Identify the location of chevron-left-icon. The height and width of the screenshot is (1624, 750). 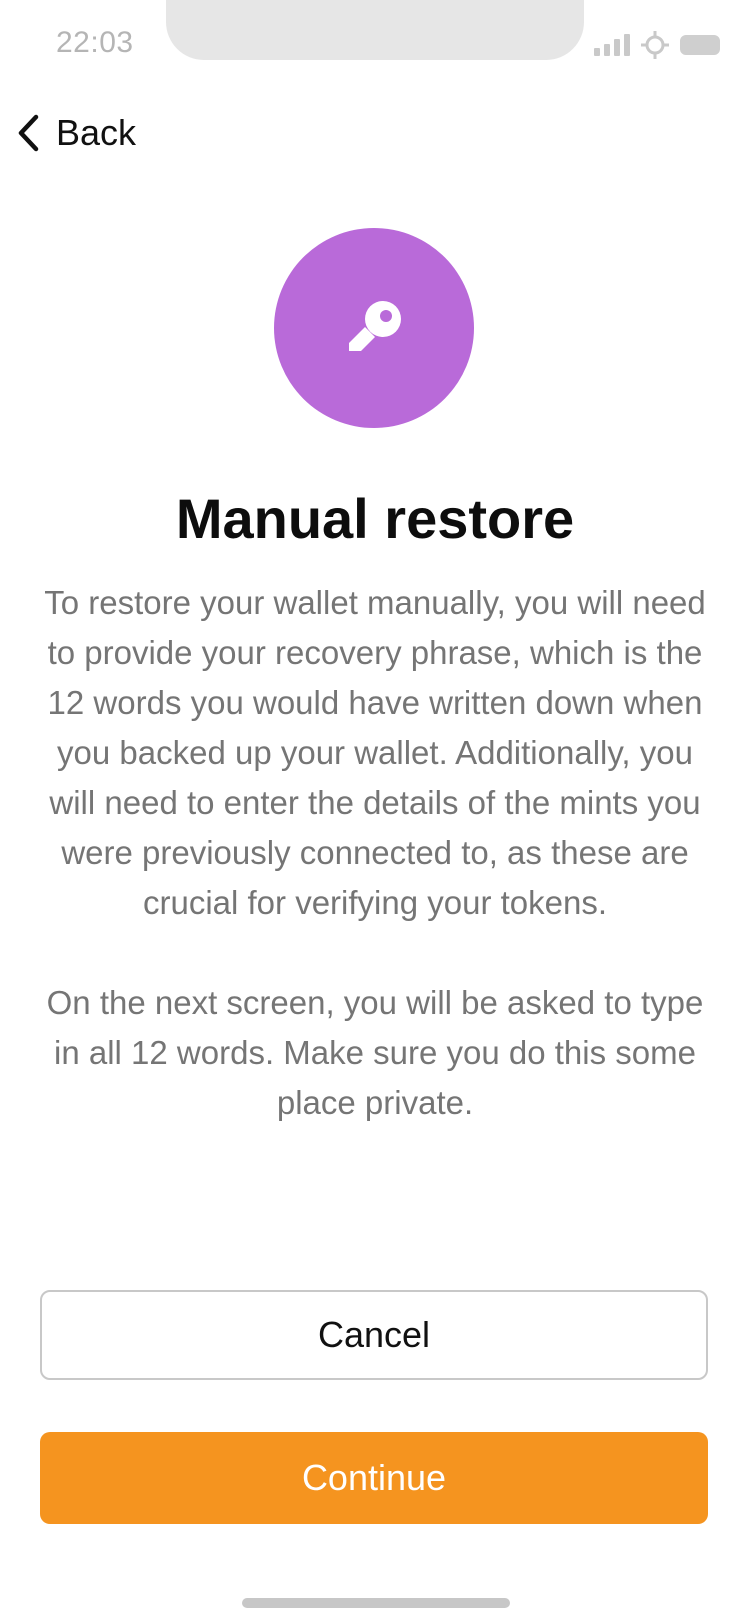
(28, 133).